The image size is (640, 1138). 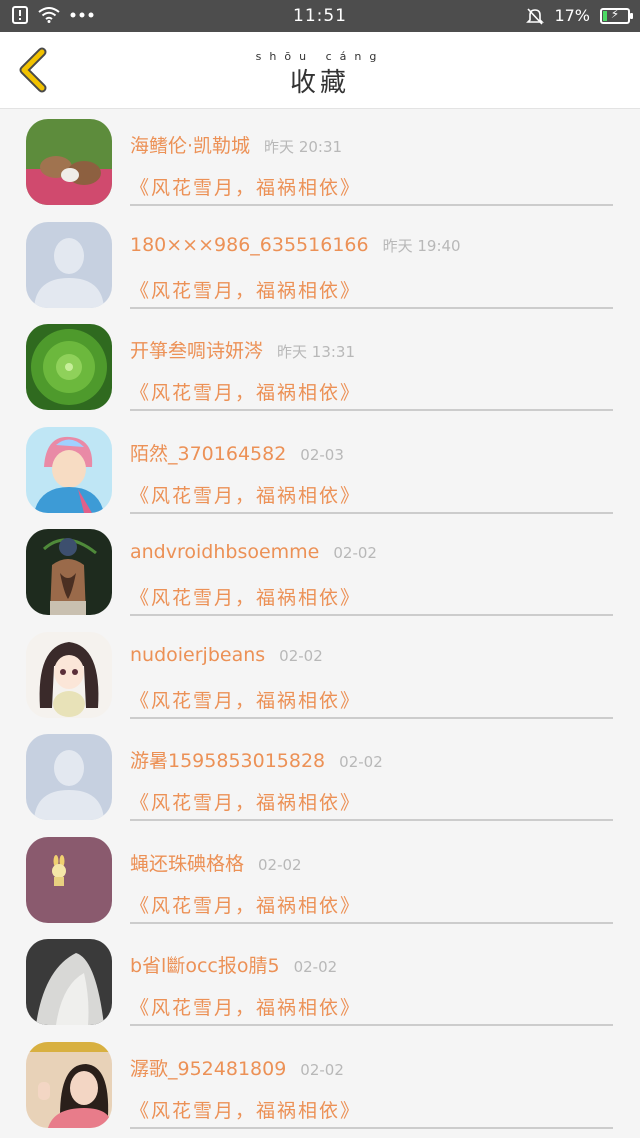 I want to click on favorite-row: 潺歌_952481809 02-02 《风花雪月，福祸相依》, so click(x=320, y=1083).